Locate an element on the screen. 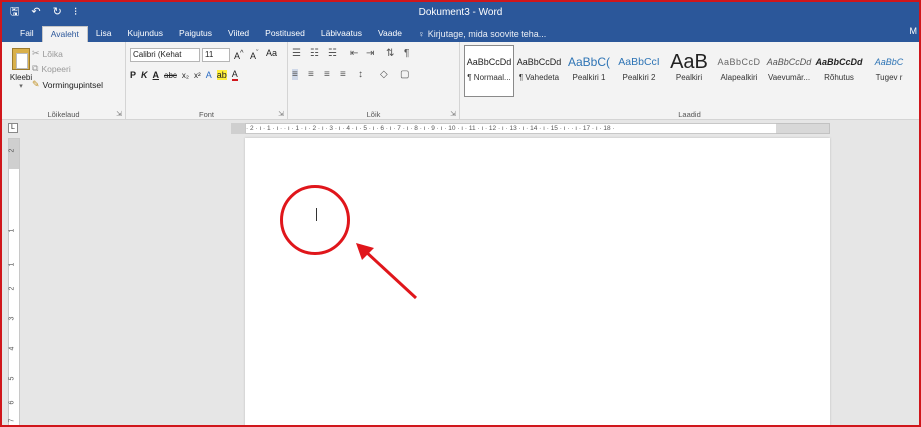 This screenshot has width=921, height=427. chevron-down-icon: ▾ is located at coordinates (21, 86).